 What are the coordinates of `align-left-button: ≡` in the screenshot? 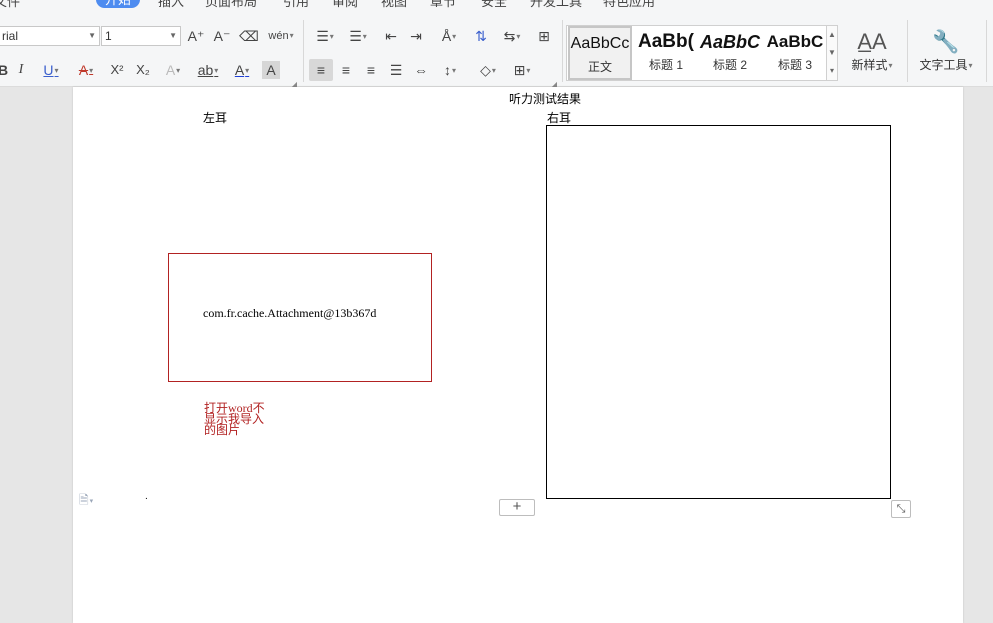 It's located at (321, 70).